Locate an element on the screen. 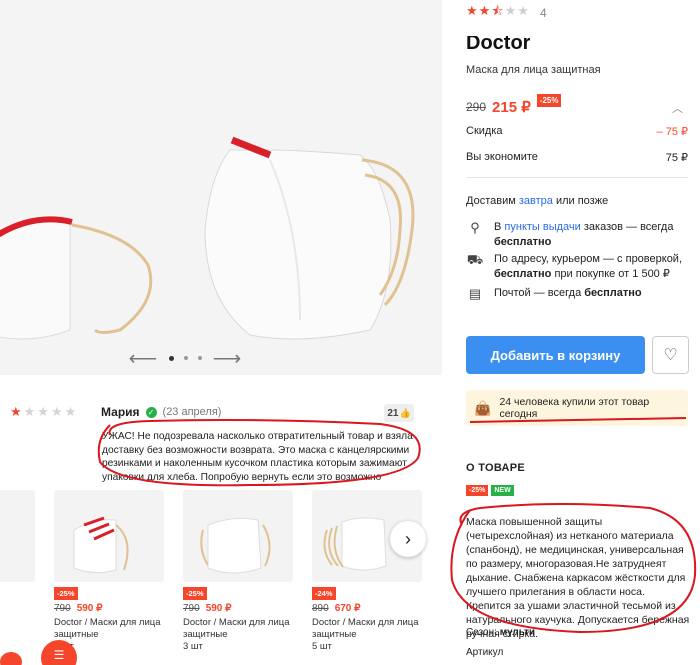 The image size is (700, 665). pickup-free: бесплатно is located at coordinates (523, 242).